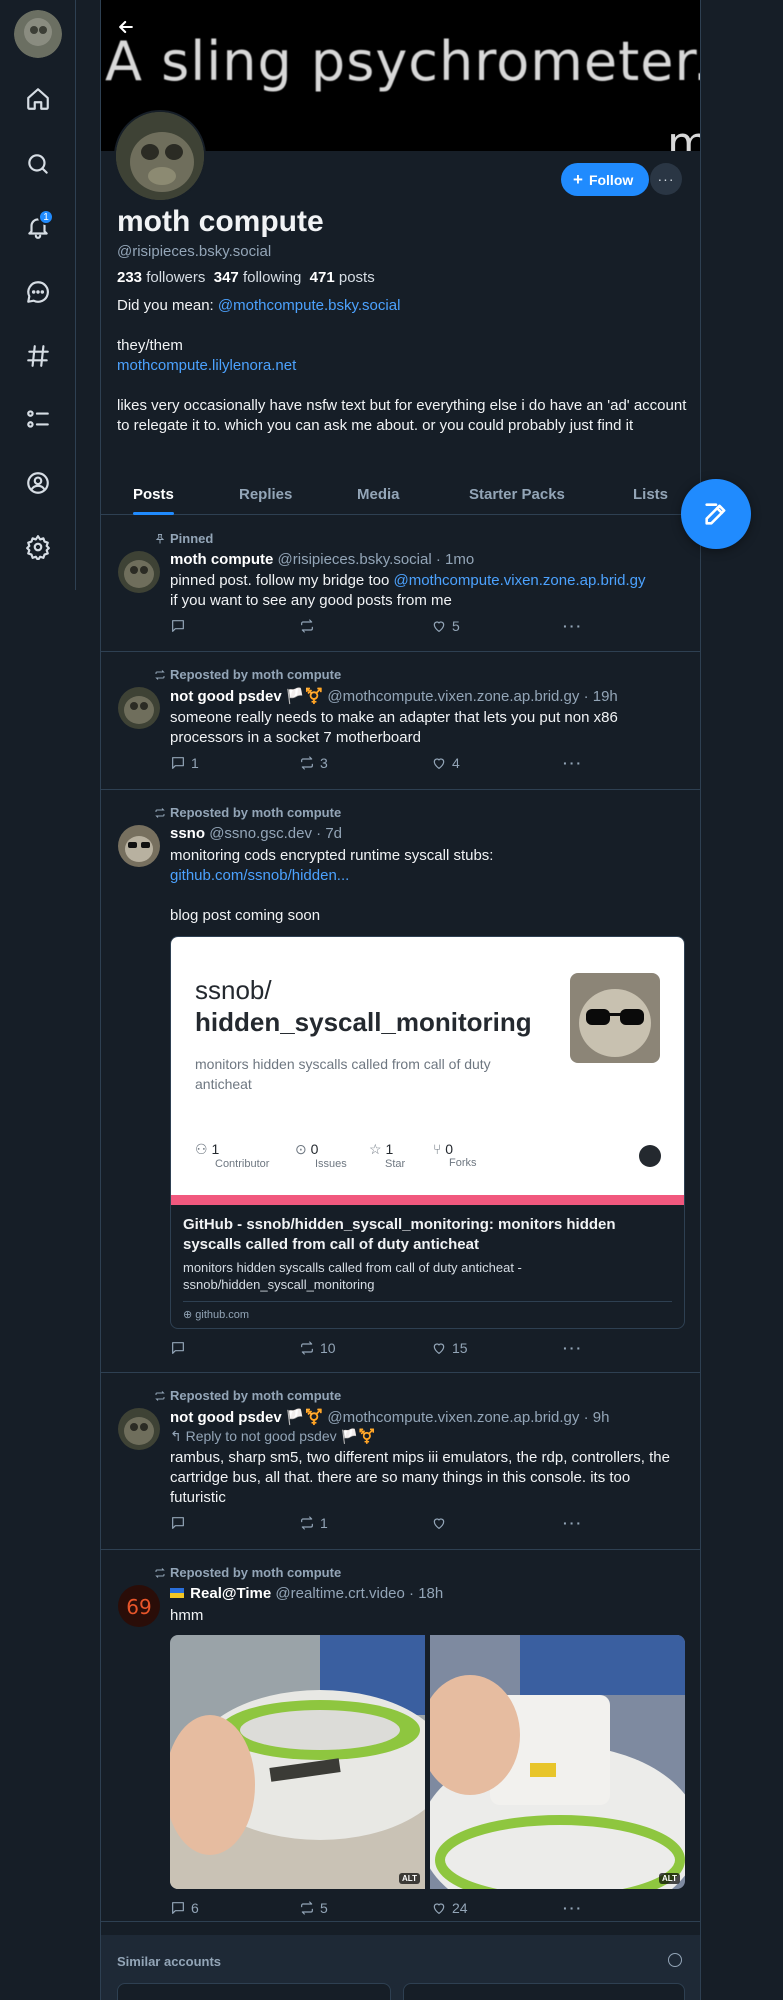  What do you see at coordinates (272, 277) in the screenshot?
I see `following-label: following` at bounding box center [272, 277].